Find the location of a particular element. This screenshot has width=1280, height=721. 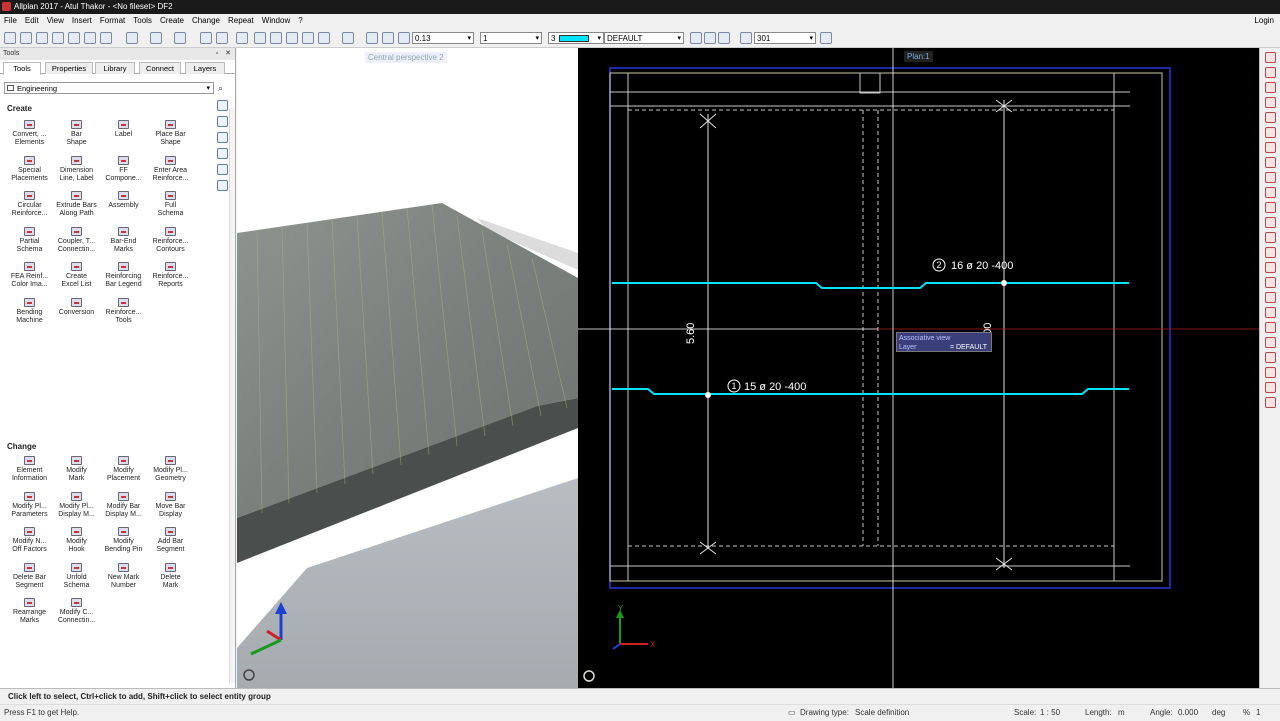

tool-special-placements: Special Placements is located at coordinates (29, 173).